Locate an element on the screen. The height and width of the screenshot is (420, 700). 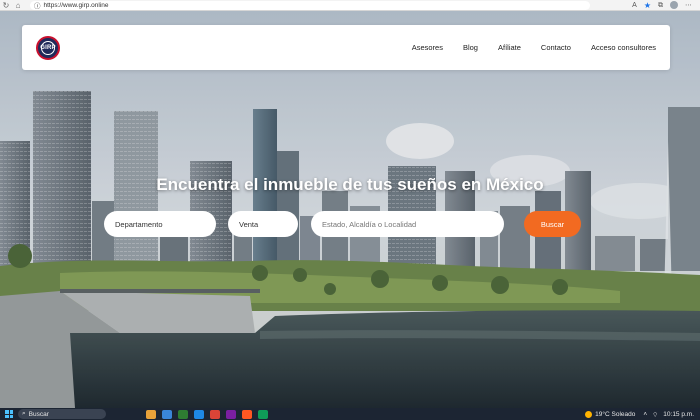
weather-text: 19°C Soleado is located at coordinates (615, 414).